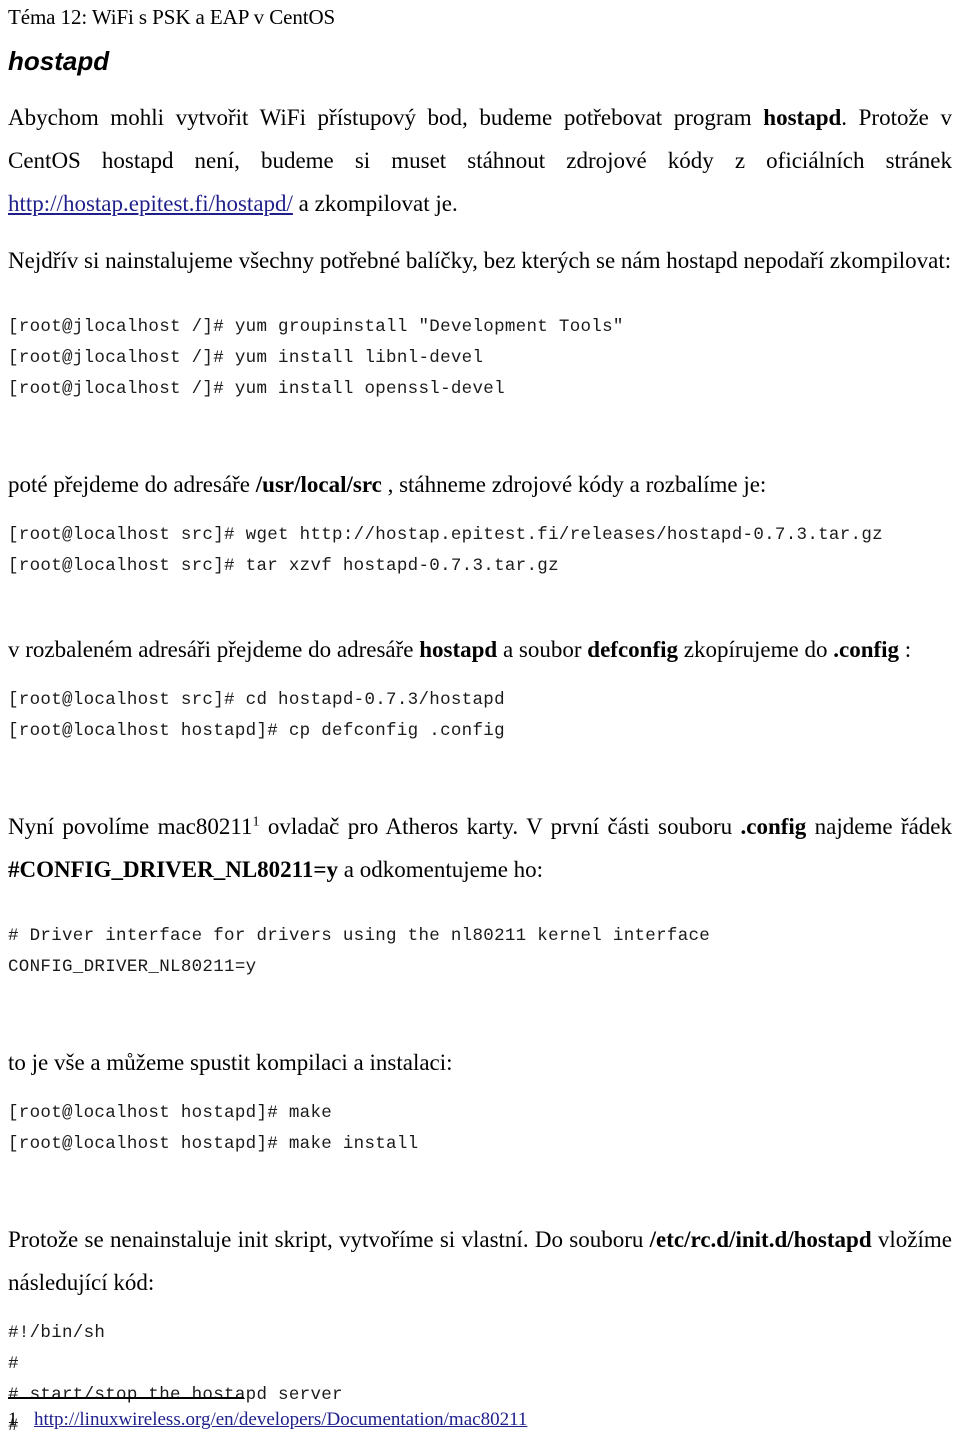 Image resolution: width=960 pixels, height=1442 pixels. What do you see at coordinates (756, 649) in the screenshot?
I see `defconfig-text-3: zkopírujeme do` at bounding box center [756, 649].